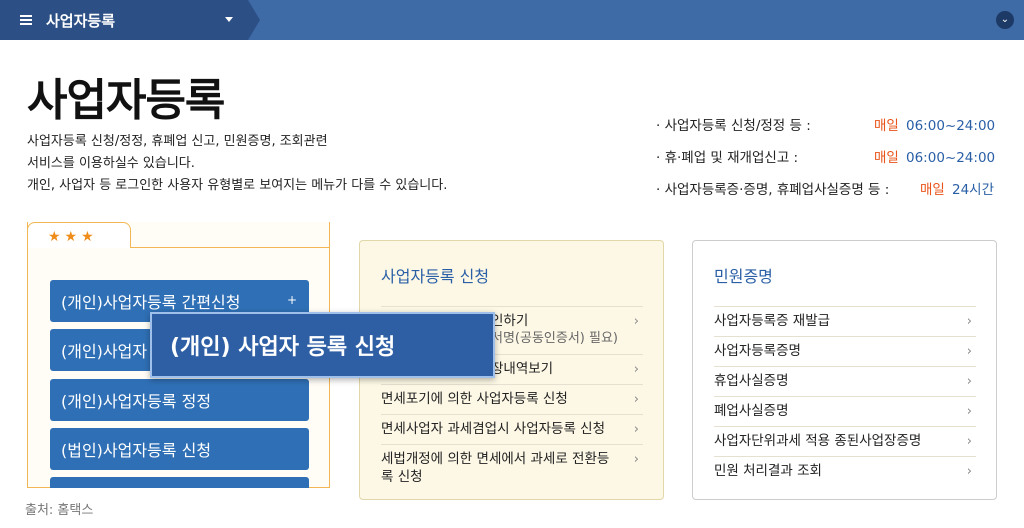 Image resolution: width=1024 pixels, height=528 pixels. Describe the element at coordinates (768, 471) in the screenshot. I see `list-item-label: 민원 처리결과 조회` at that location.